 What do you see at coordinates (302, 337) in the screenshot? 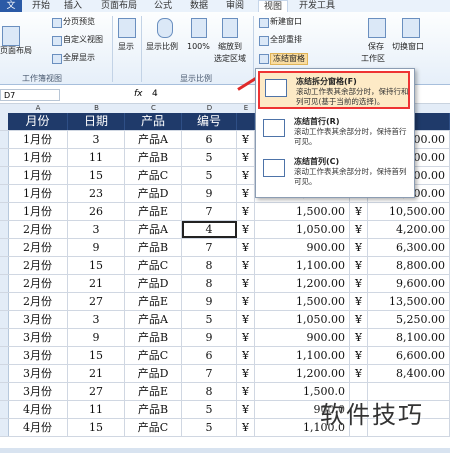
I see `table-cell: 900.00` at bounding box center [302, 337].